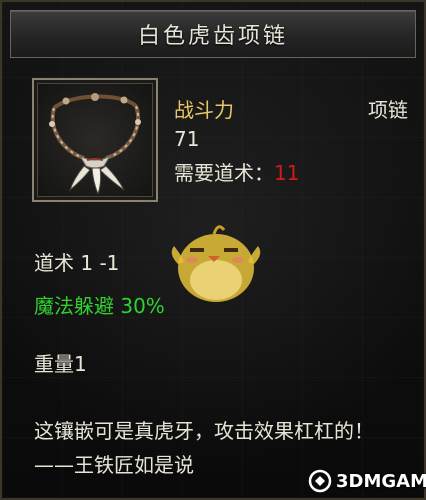 Image resolution: width=426 pixels, height=500 pixels. Describe the element at coordinates (320, 481) in the screenshot. I see `3dm-logo-icon` at that location.